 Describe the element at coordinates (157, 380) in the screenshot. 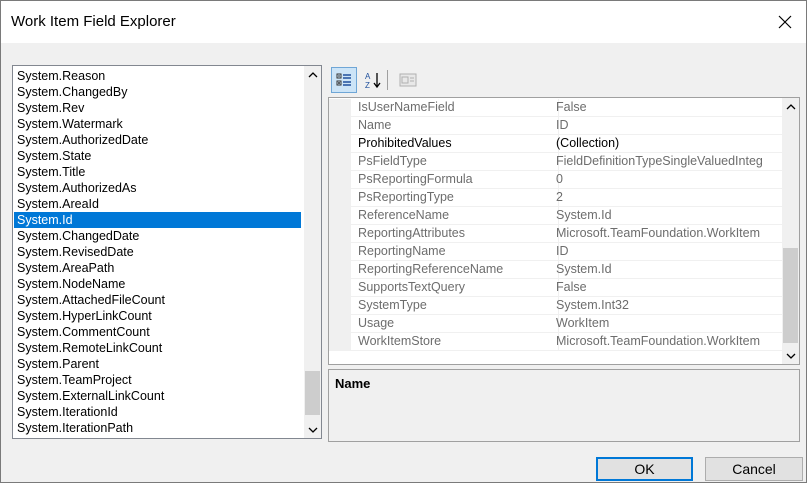

I see `field-list-item: System.TeamProject` at that location.